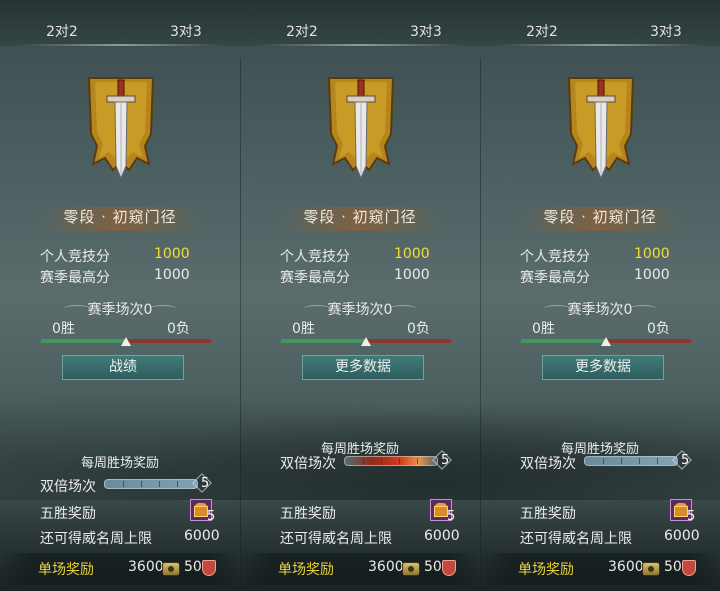 Image resolution: width=720 pixels, height=591 pixels. What do you see at coordinates (119, 463) in the screenshot?
I see `weekly-reward-title: 每周胜场奖励` at bounding box center [119, 463].